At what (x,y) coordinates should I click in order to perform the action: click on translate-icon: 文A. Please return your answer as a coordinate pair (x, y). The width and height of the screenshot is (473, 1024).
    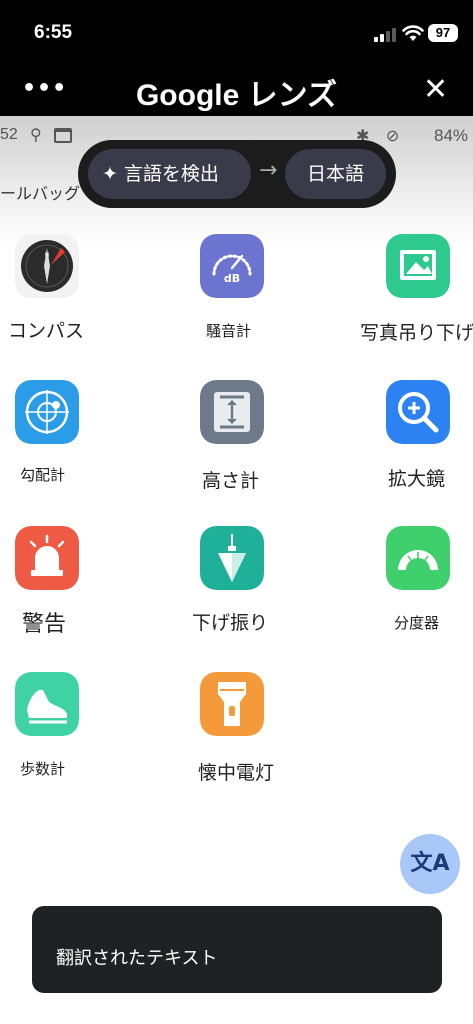
    Looking at the image, I should click on (430, 863).